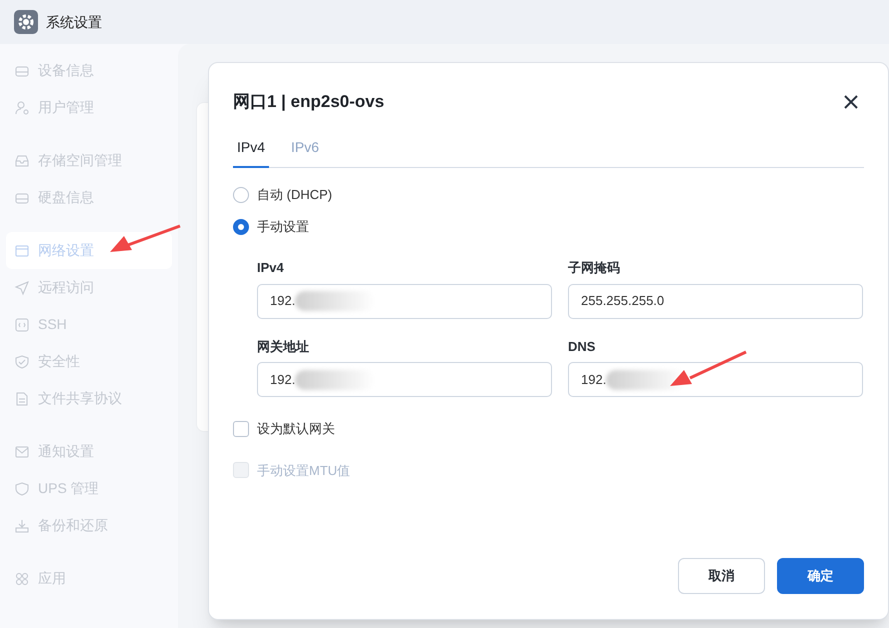 The height and width of the screenshot is (628, 889). I want to click on field-label: 子网掩码, so click(594, 268).